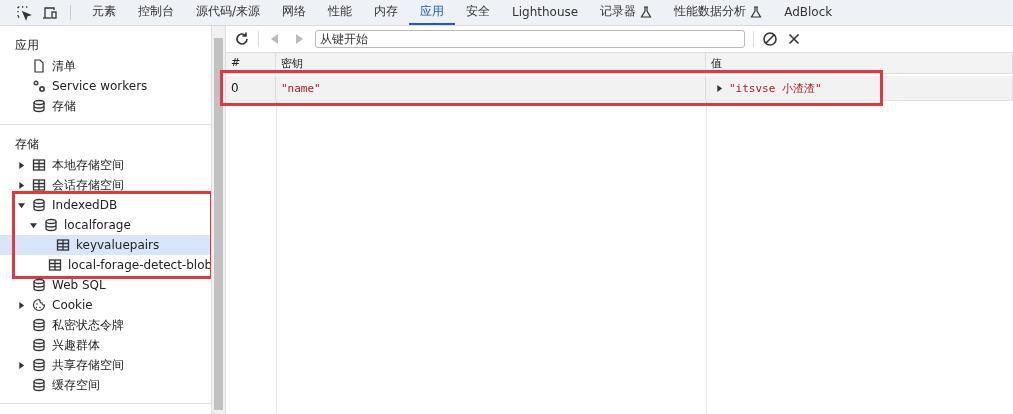  I want to click on scrollbar-thumb, so click(218, 224).